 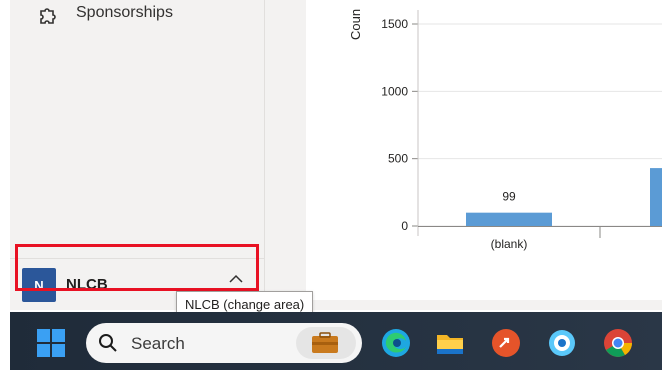 What do you see at coordinates (355, 24) in the screenshot?
I see `y-axis-label: Coun` at bounding box center [355, 24].